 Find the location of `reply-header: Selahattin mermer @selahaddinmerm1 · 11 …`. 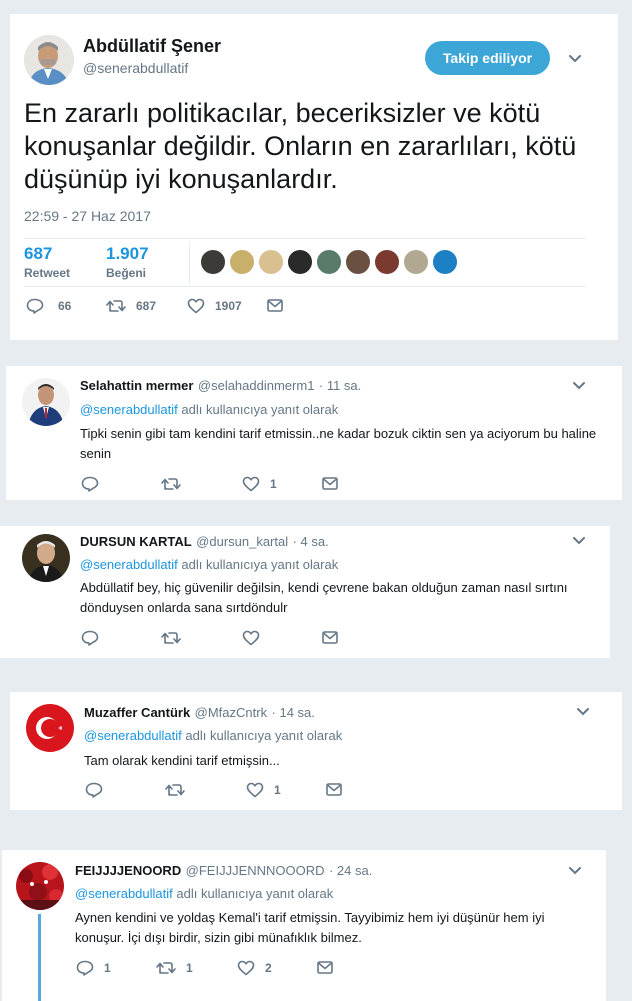

reply-header: Selahattin mermer @selahaddinmerm1 · 11 … is located at coordinates (220, 386).